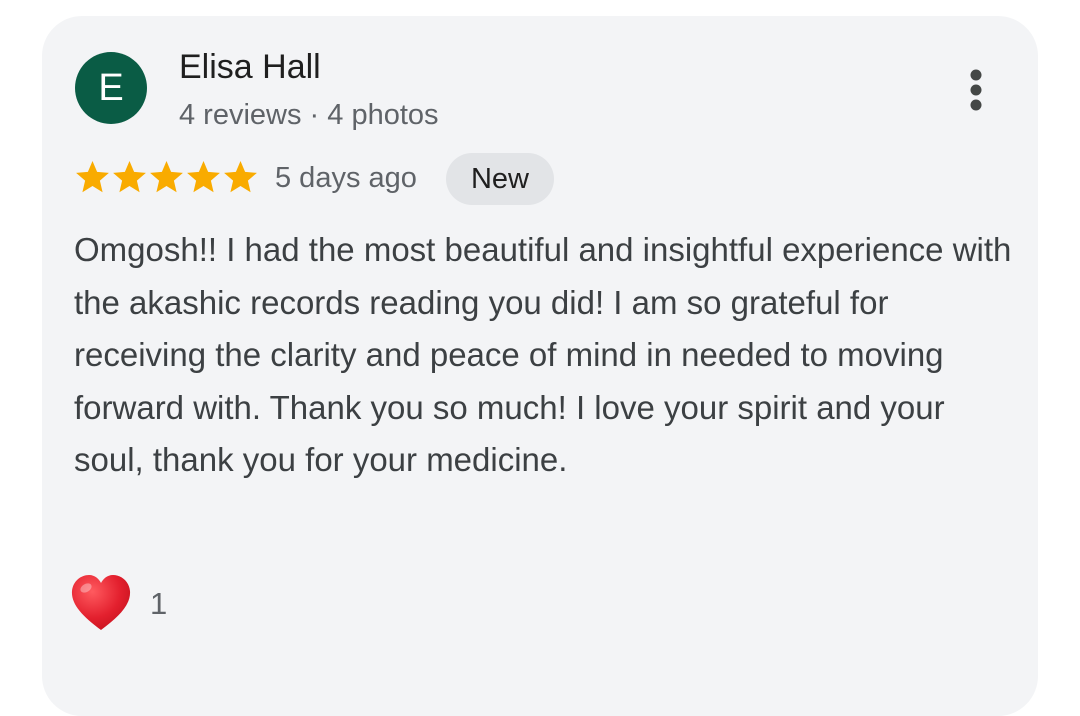 This screenshot has height=716, width=1080. I want to click on reaction-button, so click(101, 603).